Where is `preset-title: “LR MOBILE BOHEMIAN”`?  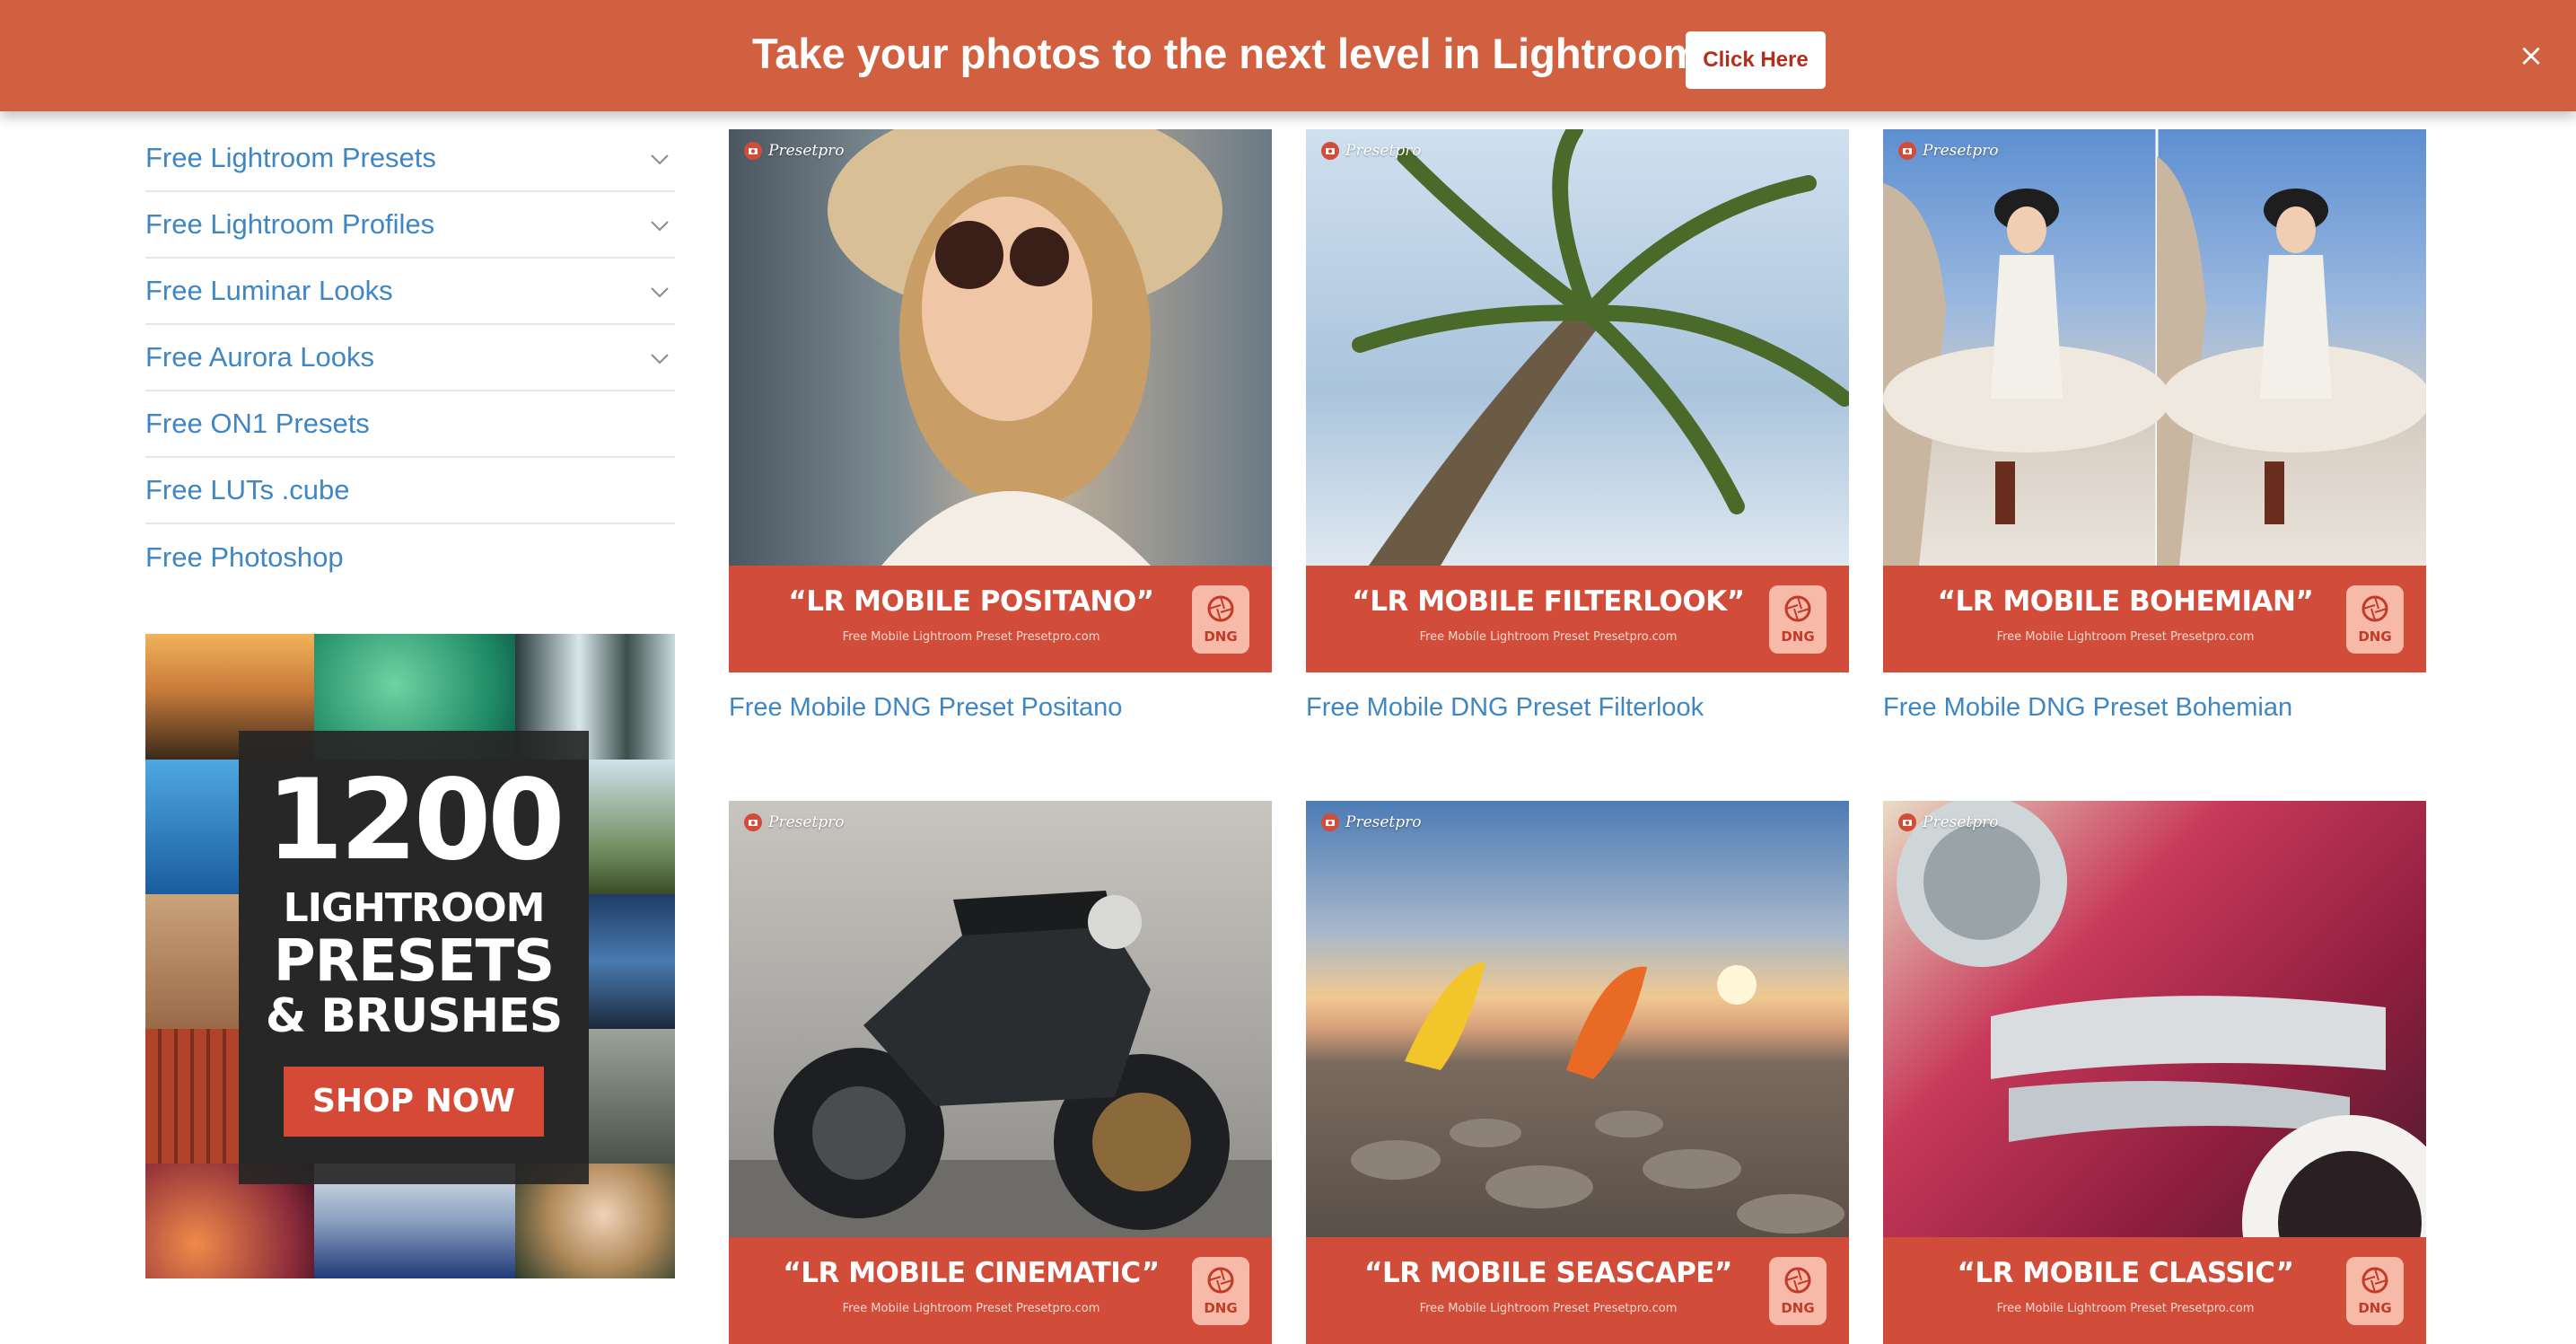 preset-title: “LR MOBILE BOHEMIAN” is located at coordinates (2125, 601).